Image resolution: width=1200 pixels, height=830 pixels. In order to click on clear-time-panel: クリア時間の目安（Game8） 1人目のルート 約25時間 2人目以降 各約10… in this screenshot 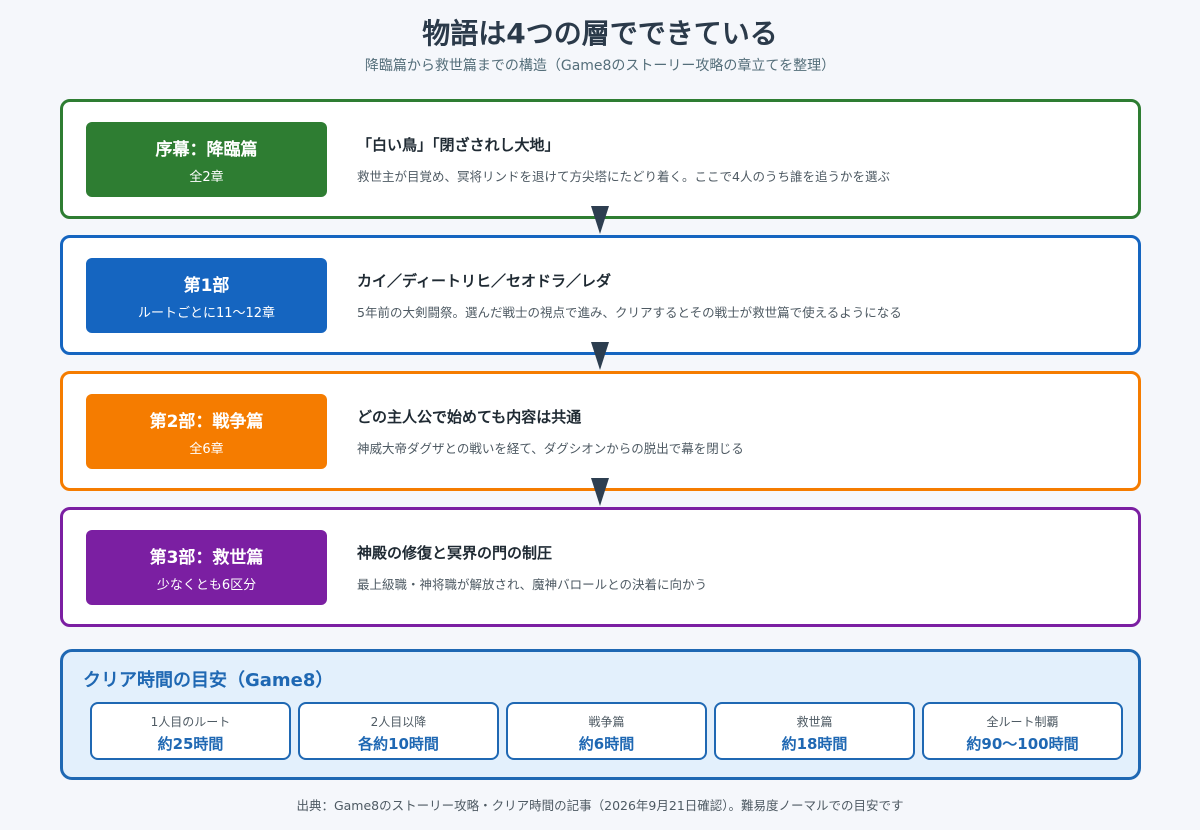, I will do `click(600, 714)`.